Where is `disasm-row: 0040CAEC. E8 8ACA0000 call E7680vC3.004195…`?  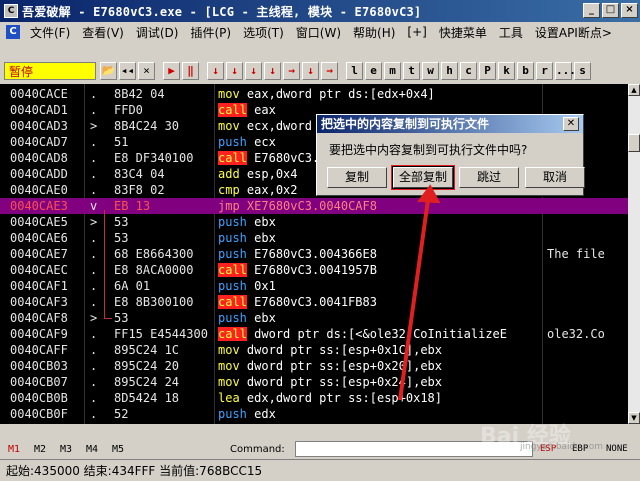 disasm-row: 0040CAEC. E8 8ACA0000 call E7680vC3.004195… is located at coordinates (314, 270).